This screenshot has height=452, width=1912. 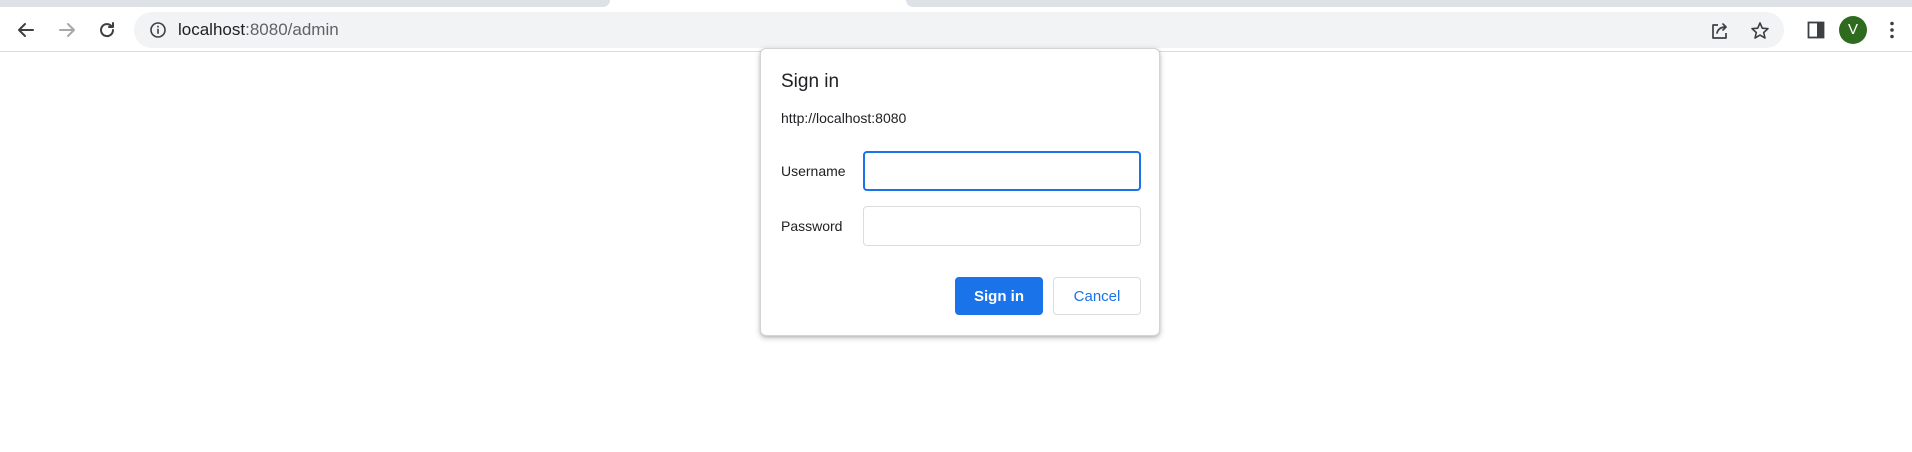 I want to click on info-circle-icon, so click(x=158, y=30).